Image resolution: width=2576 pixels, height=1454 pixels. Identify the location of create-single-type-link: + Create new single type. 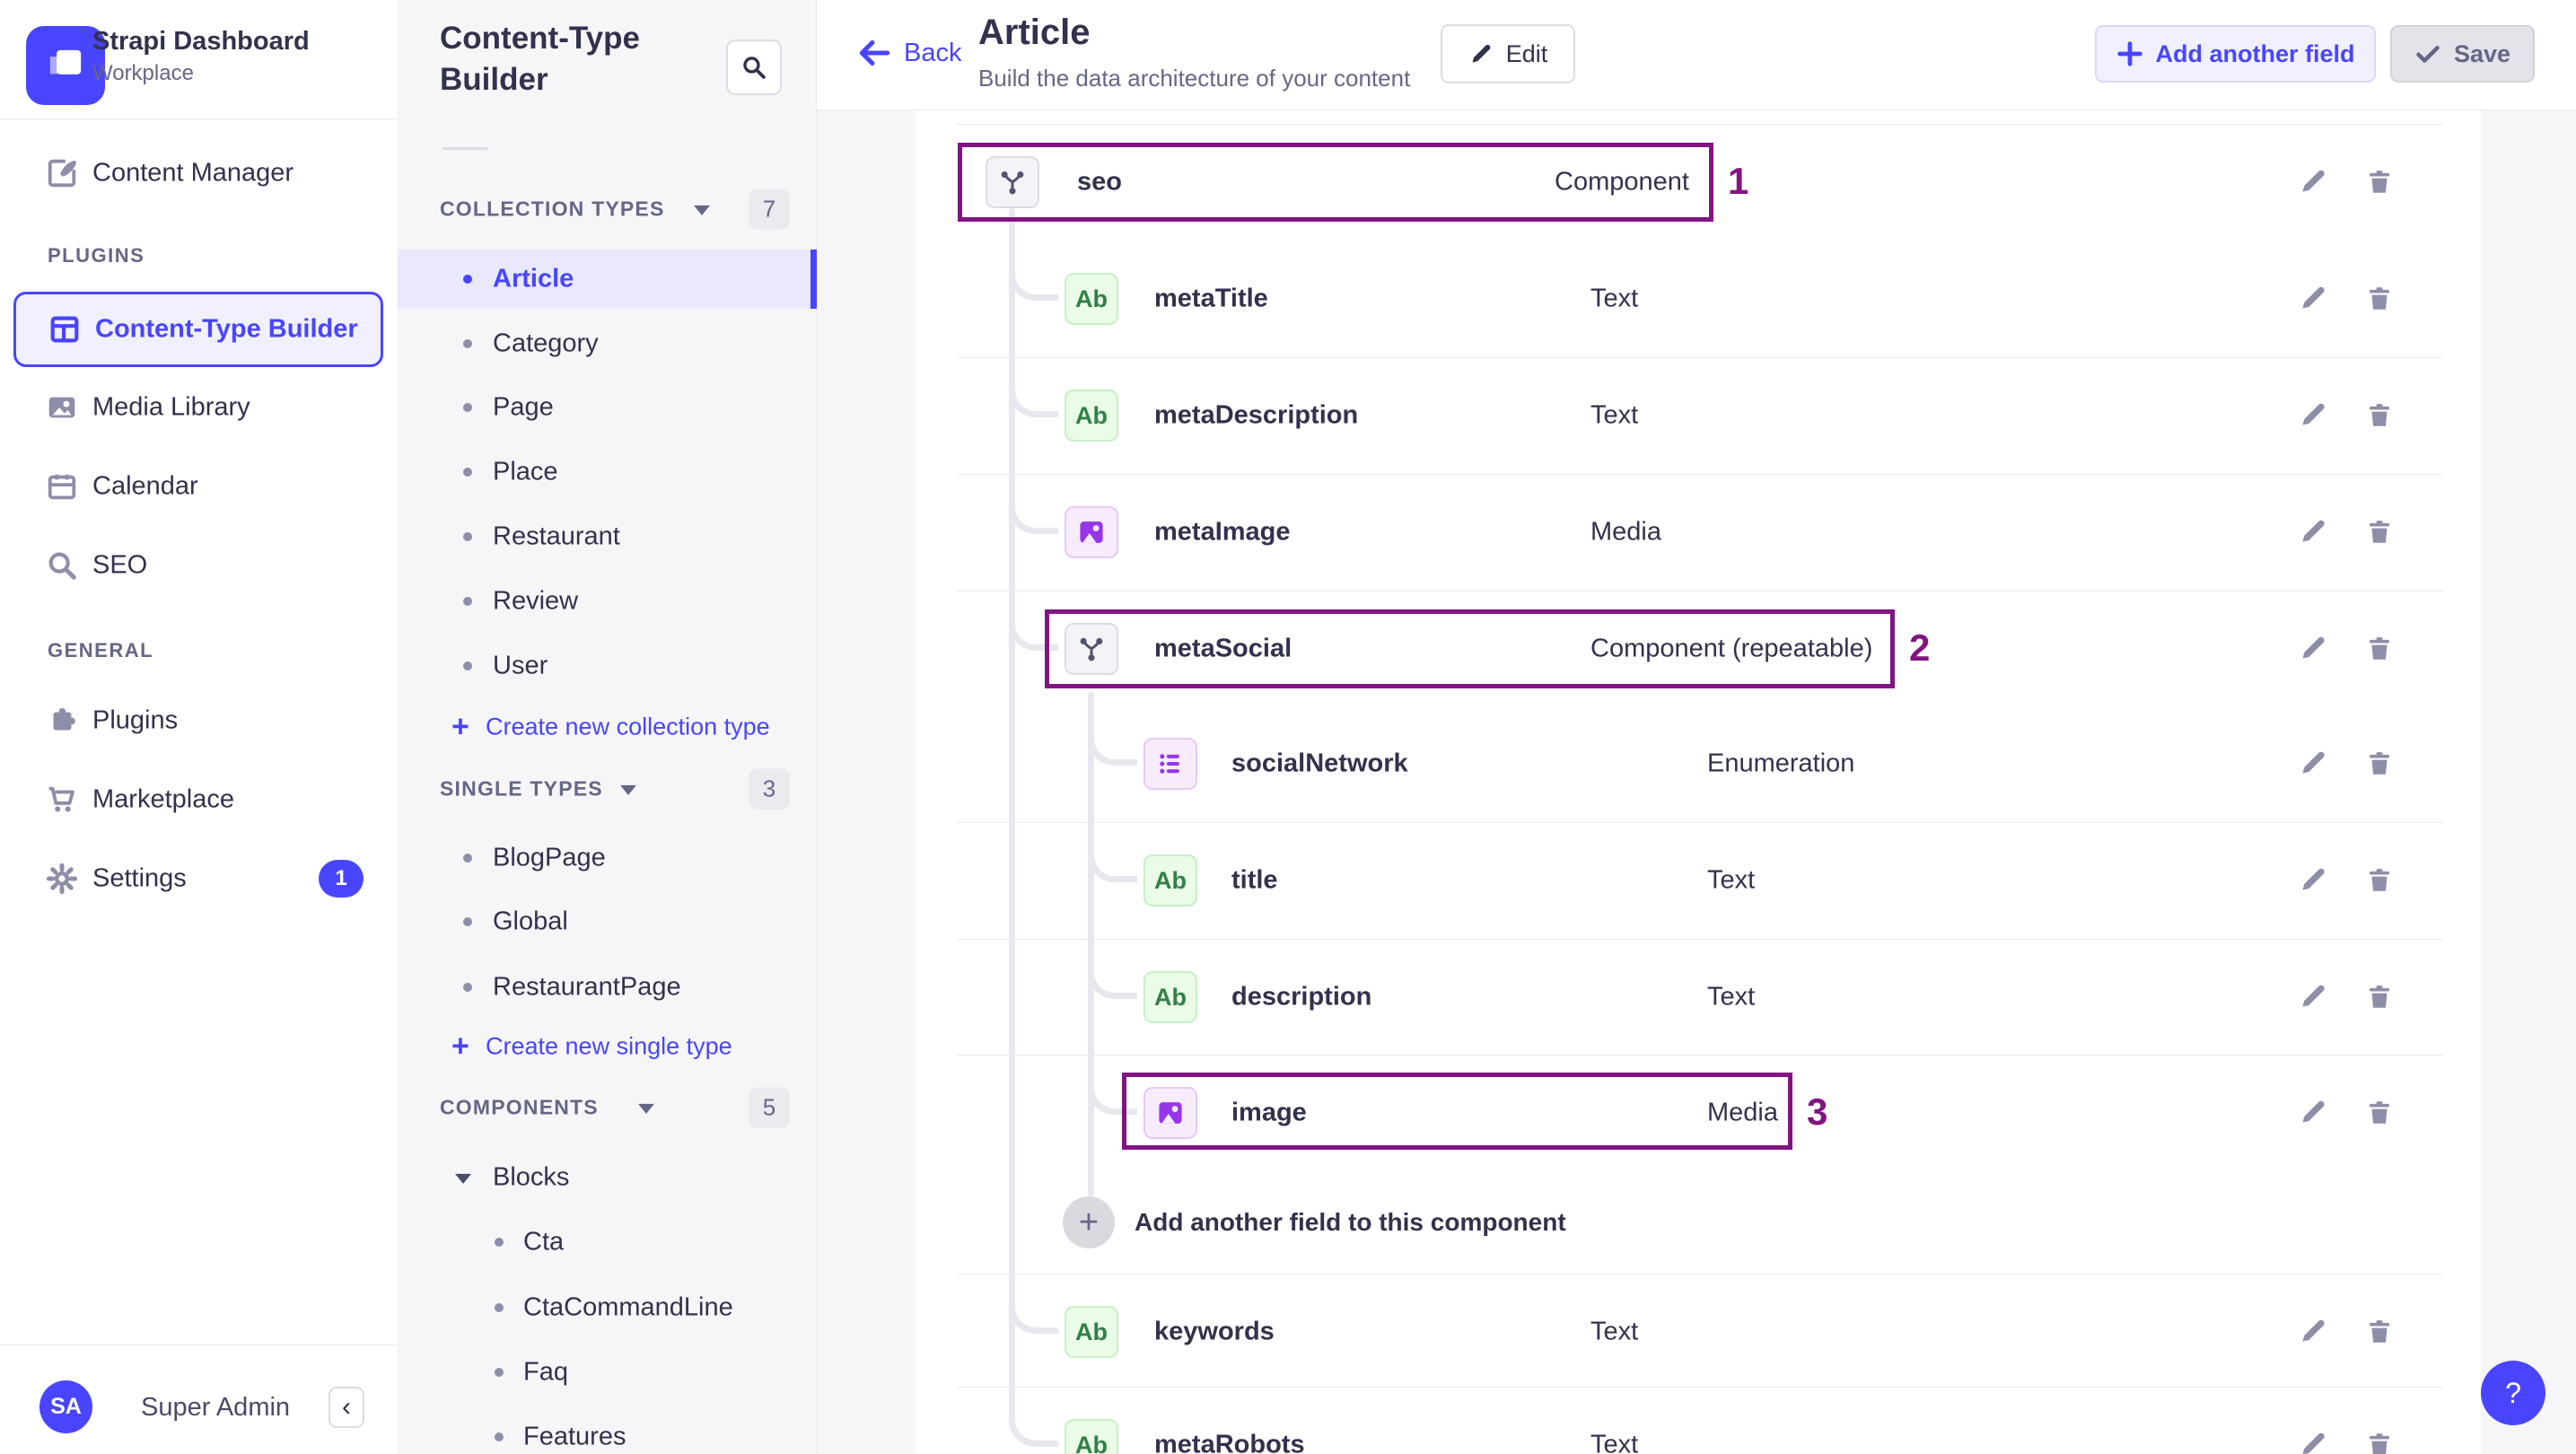
(607, 1046).